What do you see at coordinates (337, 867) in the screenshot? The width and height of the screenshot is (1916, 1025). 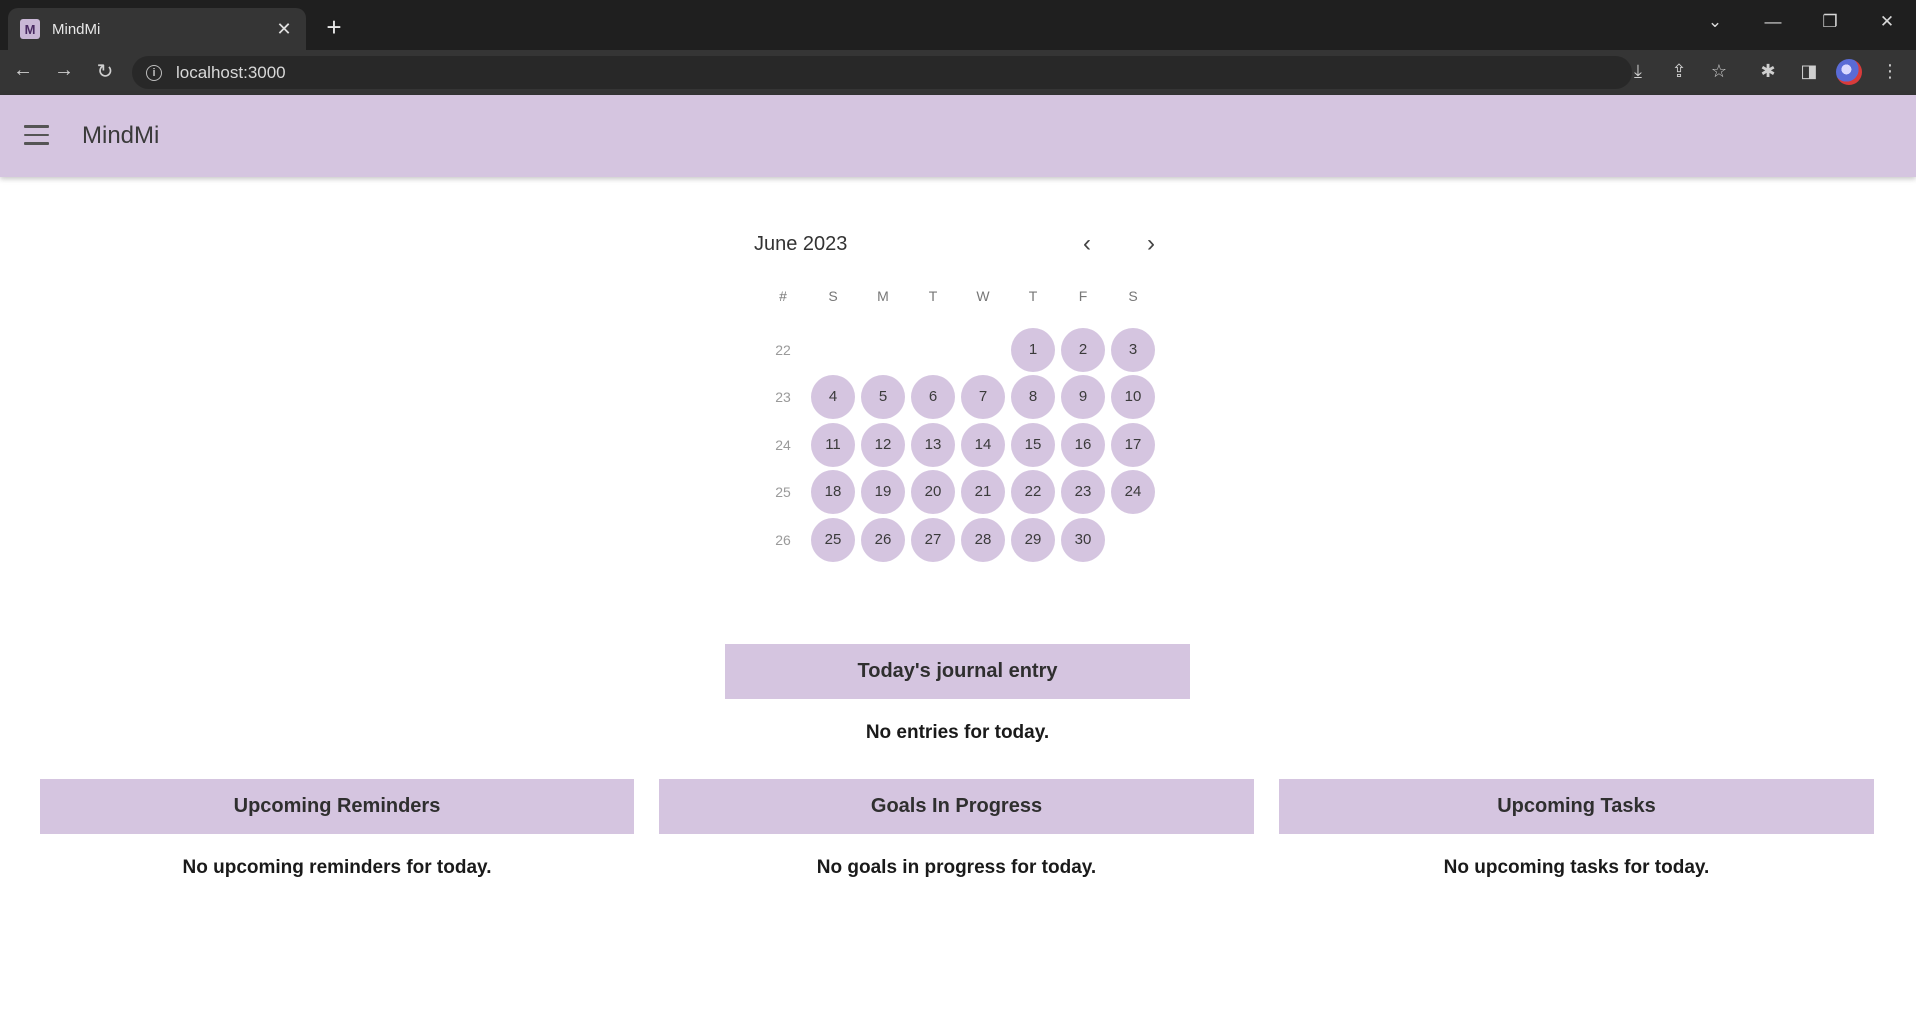 I see `reminders-empty-message: No upcoming reminders for today.` at bounding box center [337, 867].